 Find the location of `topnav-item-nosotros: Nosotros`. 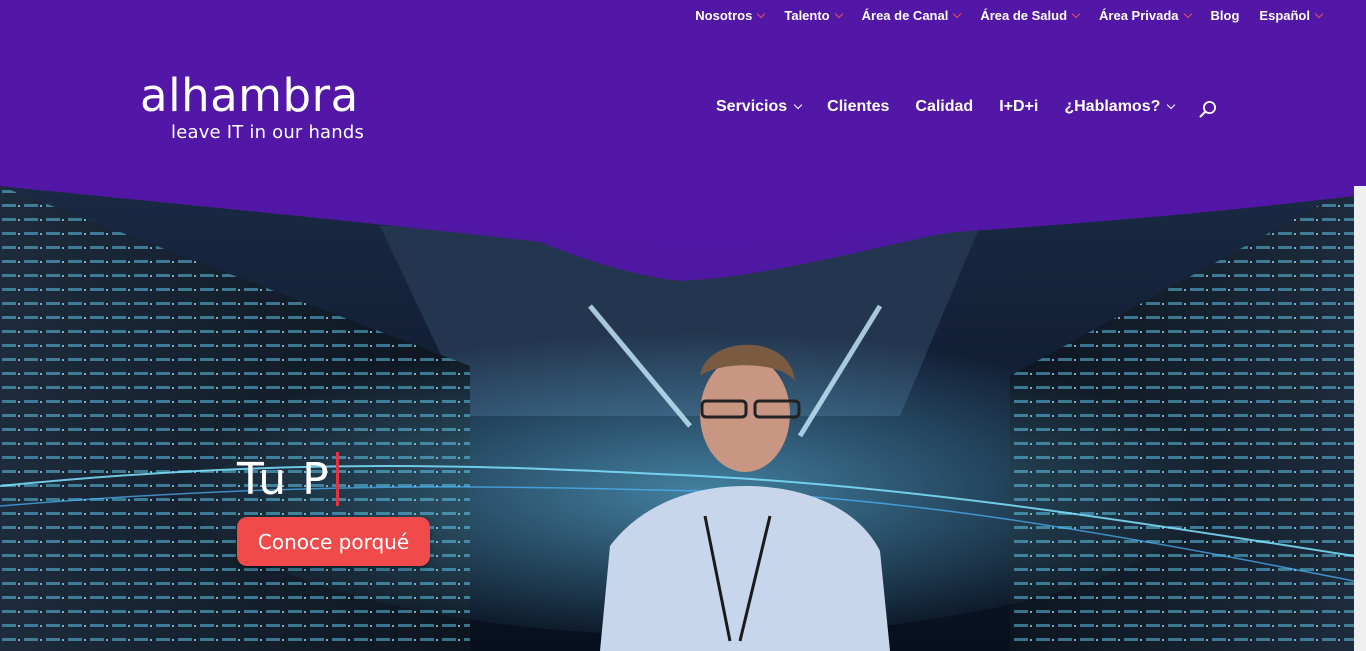

topnav-item-nosotros: Nosotros is located at coordinates (730, 15).